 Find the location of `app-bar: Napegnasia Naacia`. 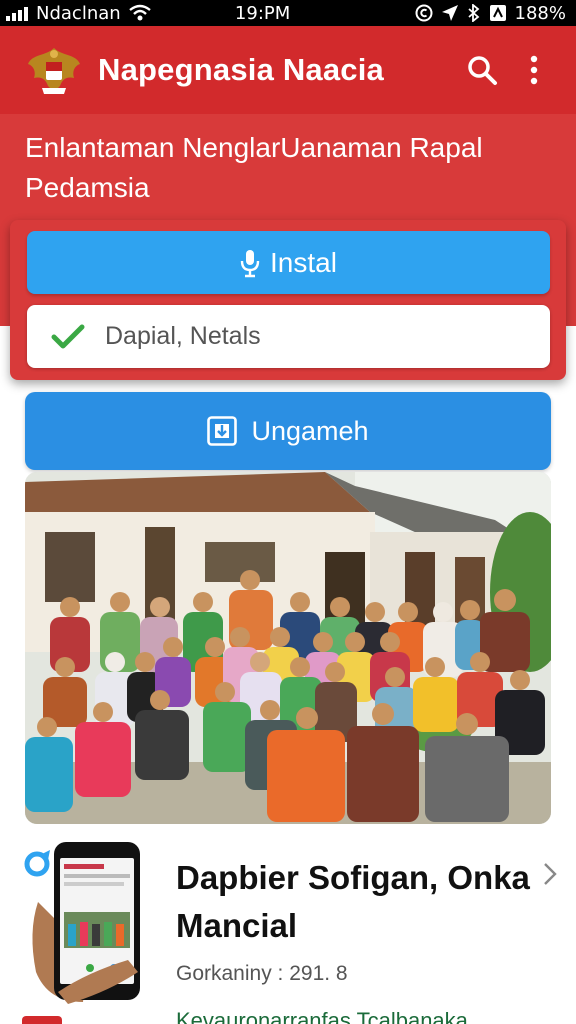

app-bar: Napegnasia Naacia is located at coordinates (288, 70).